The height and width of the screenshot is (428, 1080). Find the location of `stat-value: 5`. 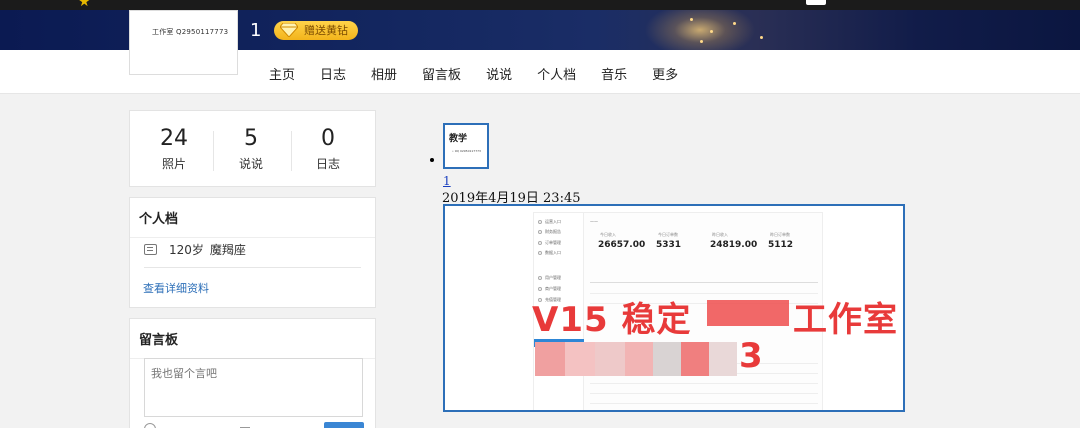

stat-value: 5 is located at coordinates (251, 138).